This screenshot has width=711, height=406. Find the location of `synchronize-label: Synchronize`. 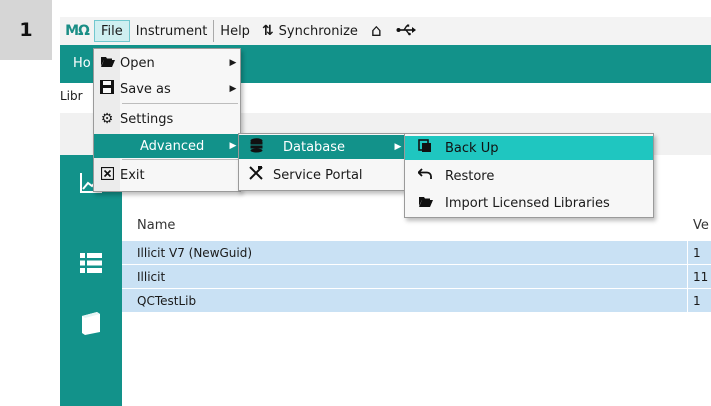

synchronize-label: Synchronize is located at coordinates (318, 31).